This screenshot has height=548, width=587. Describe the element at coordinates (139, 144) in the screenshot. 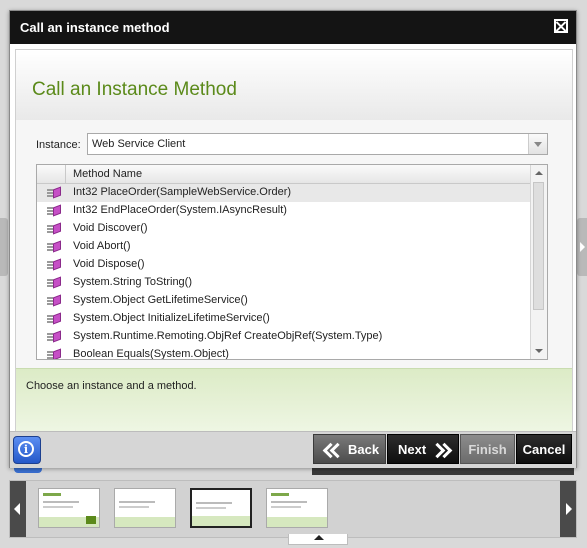

I see `instance-value: Web Service Client` at that location.